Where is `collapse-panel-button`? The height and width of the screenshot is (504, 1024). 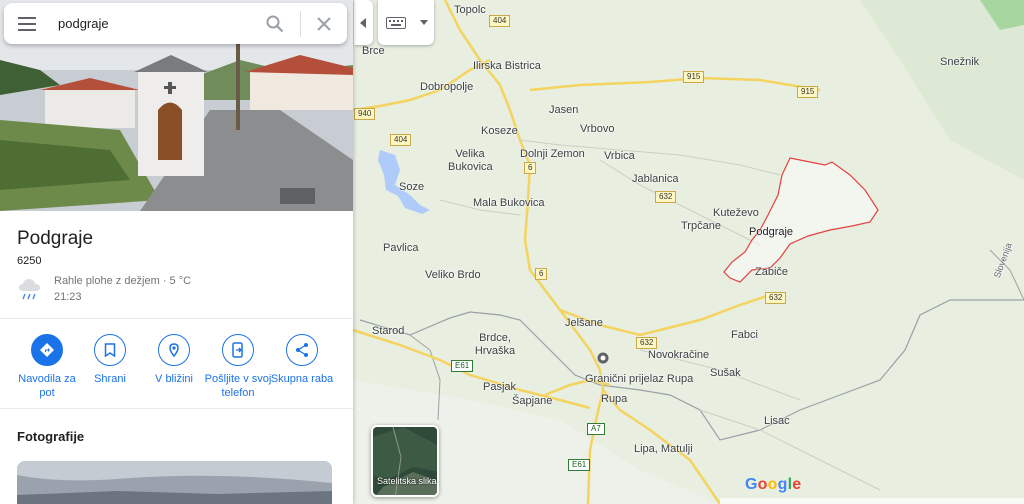 collapse-panel-button is located at coordinates (363, 22).